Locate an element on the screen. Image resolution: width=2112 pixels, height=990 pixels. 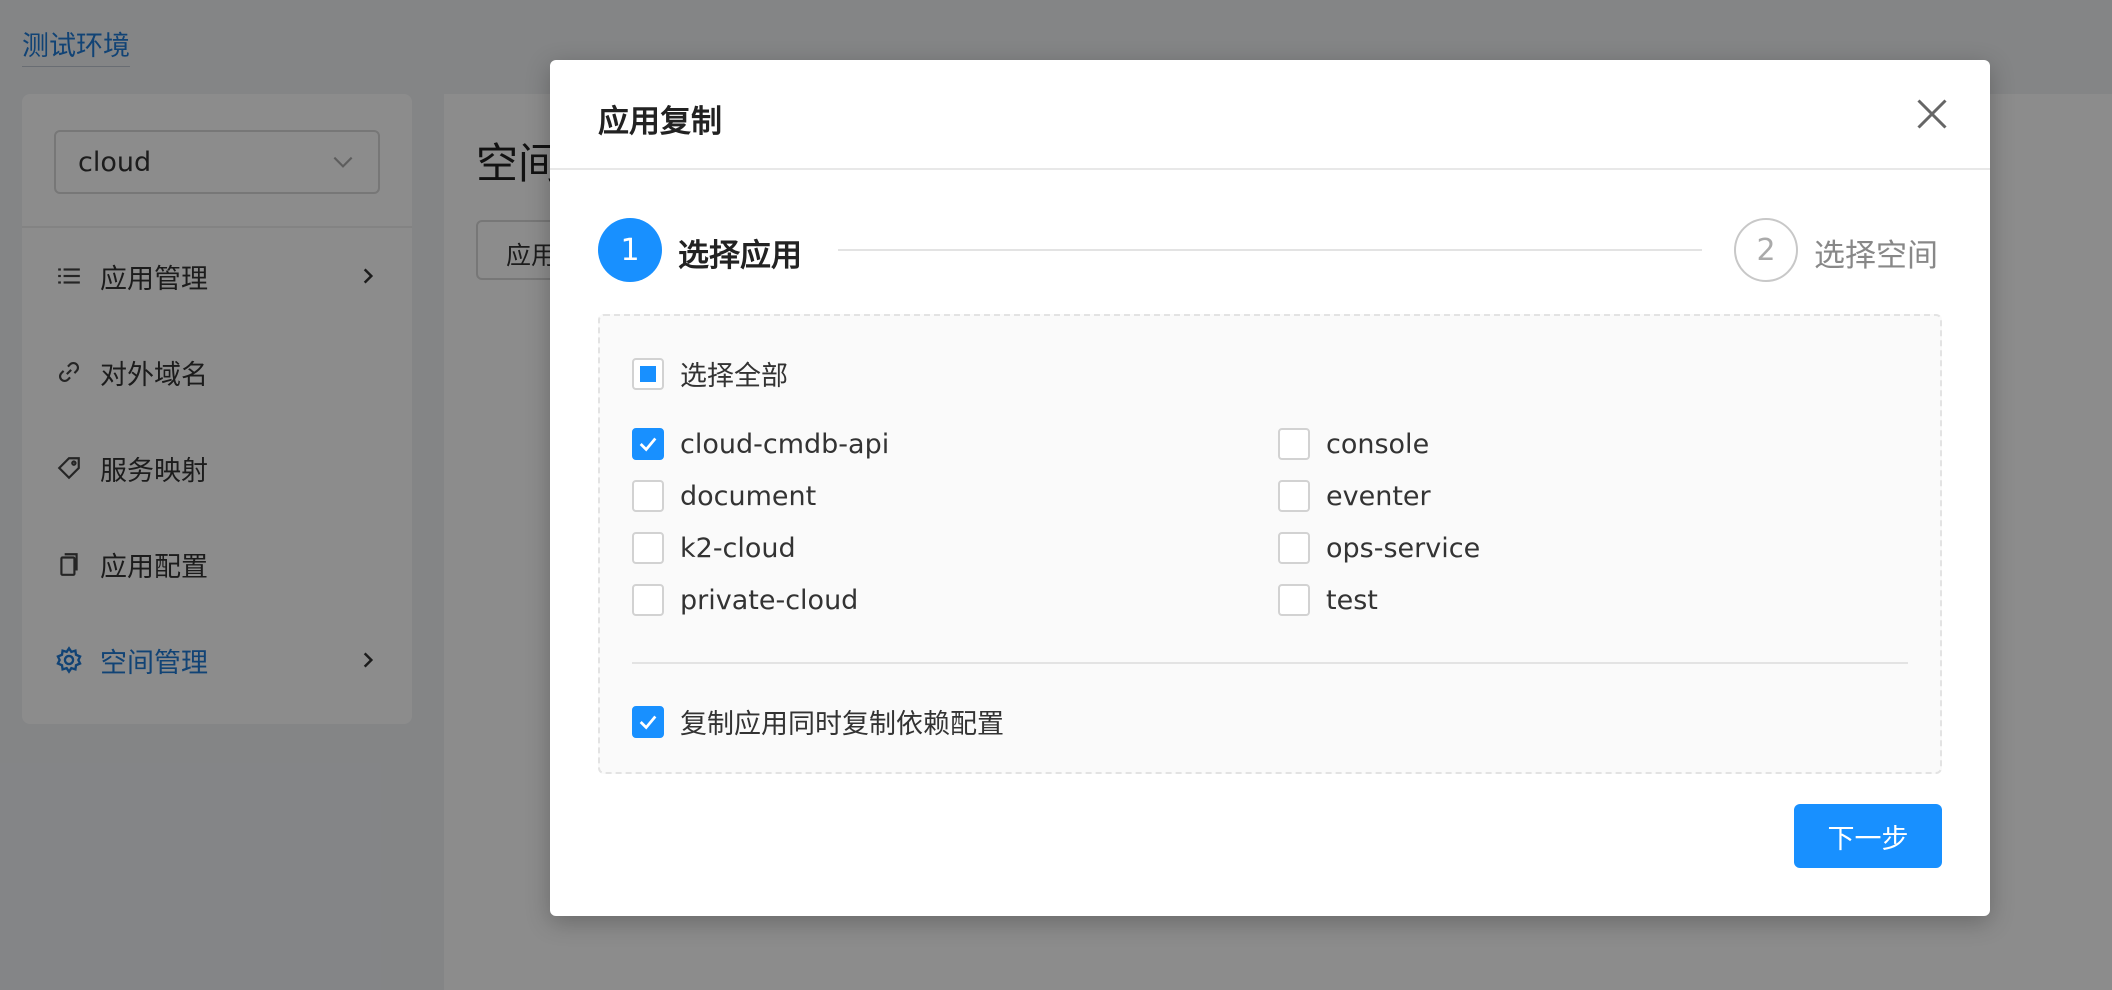
checkbox-label: 复制应用同时复制依赖配置 is located at coordinates (842, 724).